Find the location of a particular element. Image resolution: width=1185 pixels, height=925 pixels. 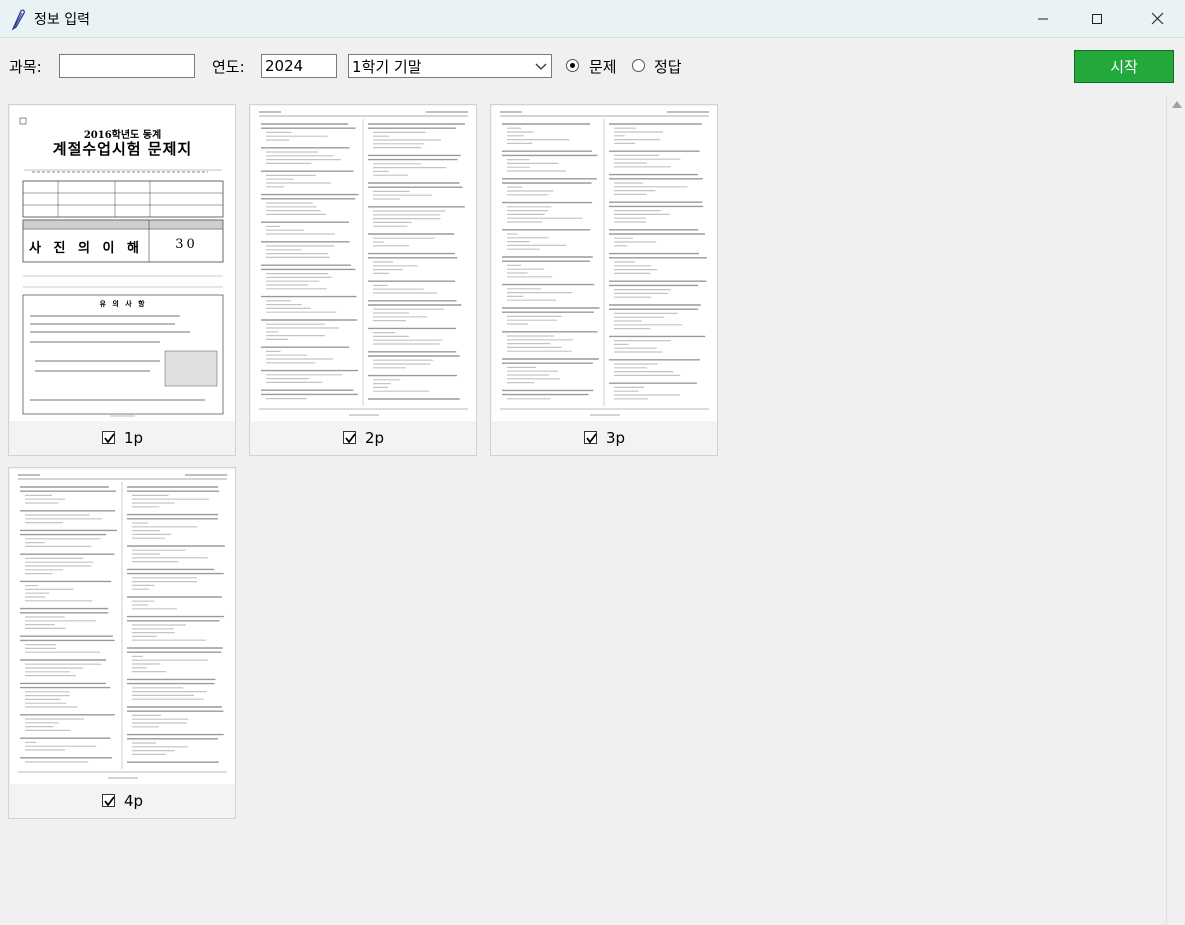

cover-code: 30 is located at coordinates (186, 244).